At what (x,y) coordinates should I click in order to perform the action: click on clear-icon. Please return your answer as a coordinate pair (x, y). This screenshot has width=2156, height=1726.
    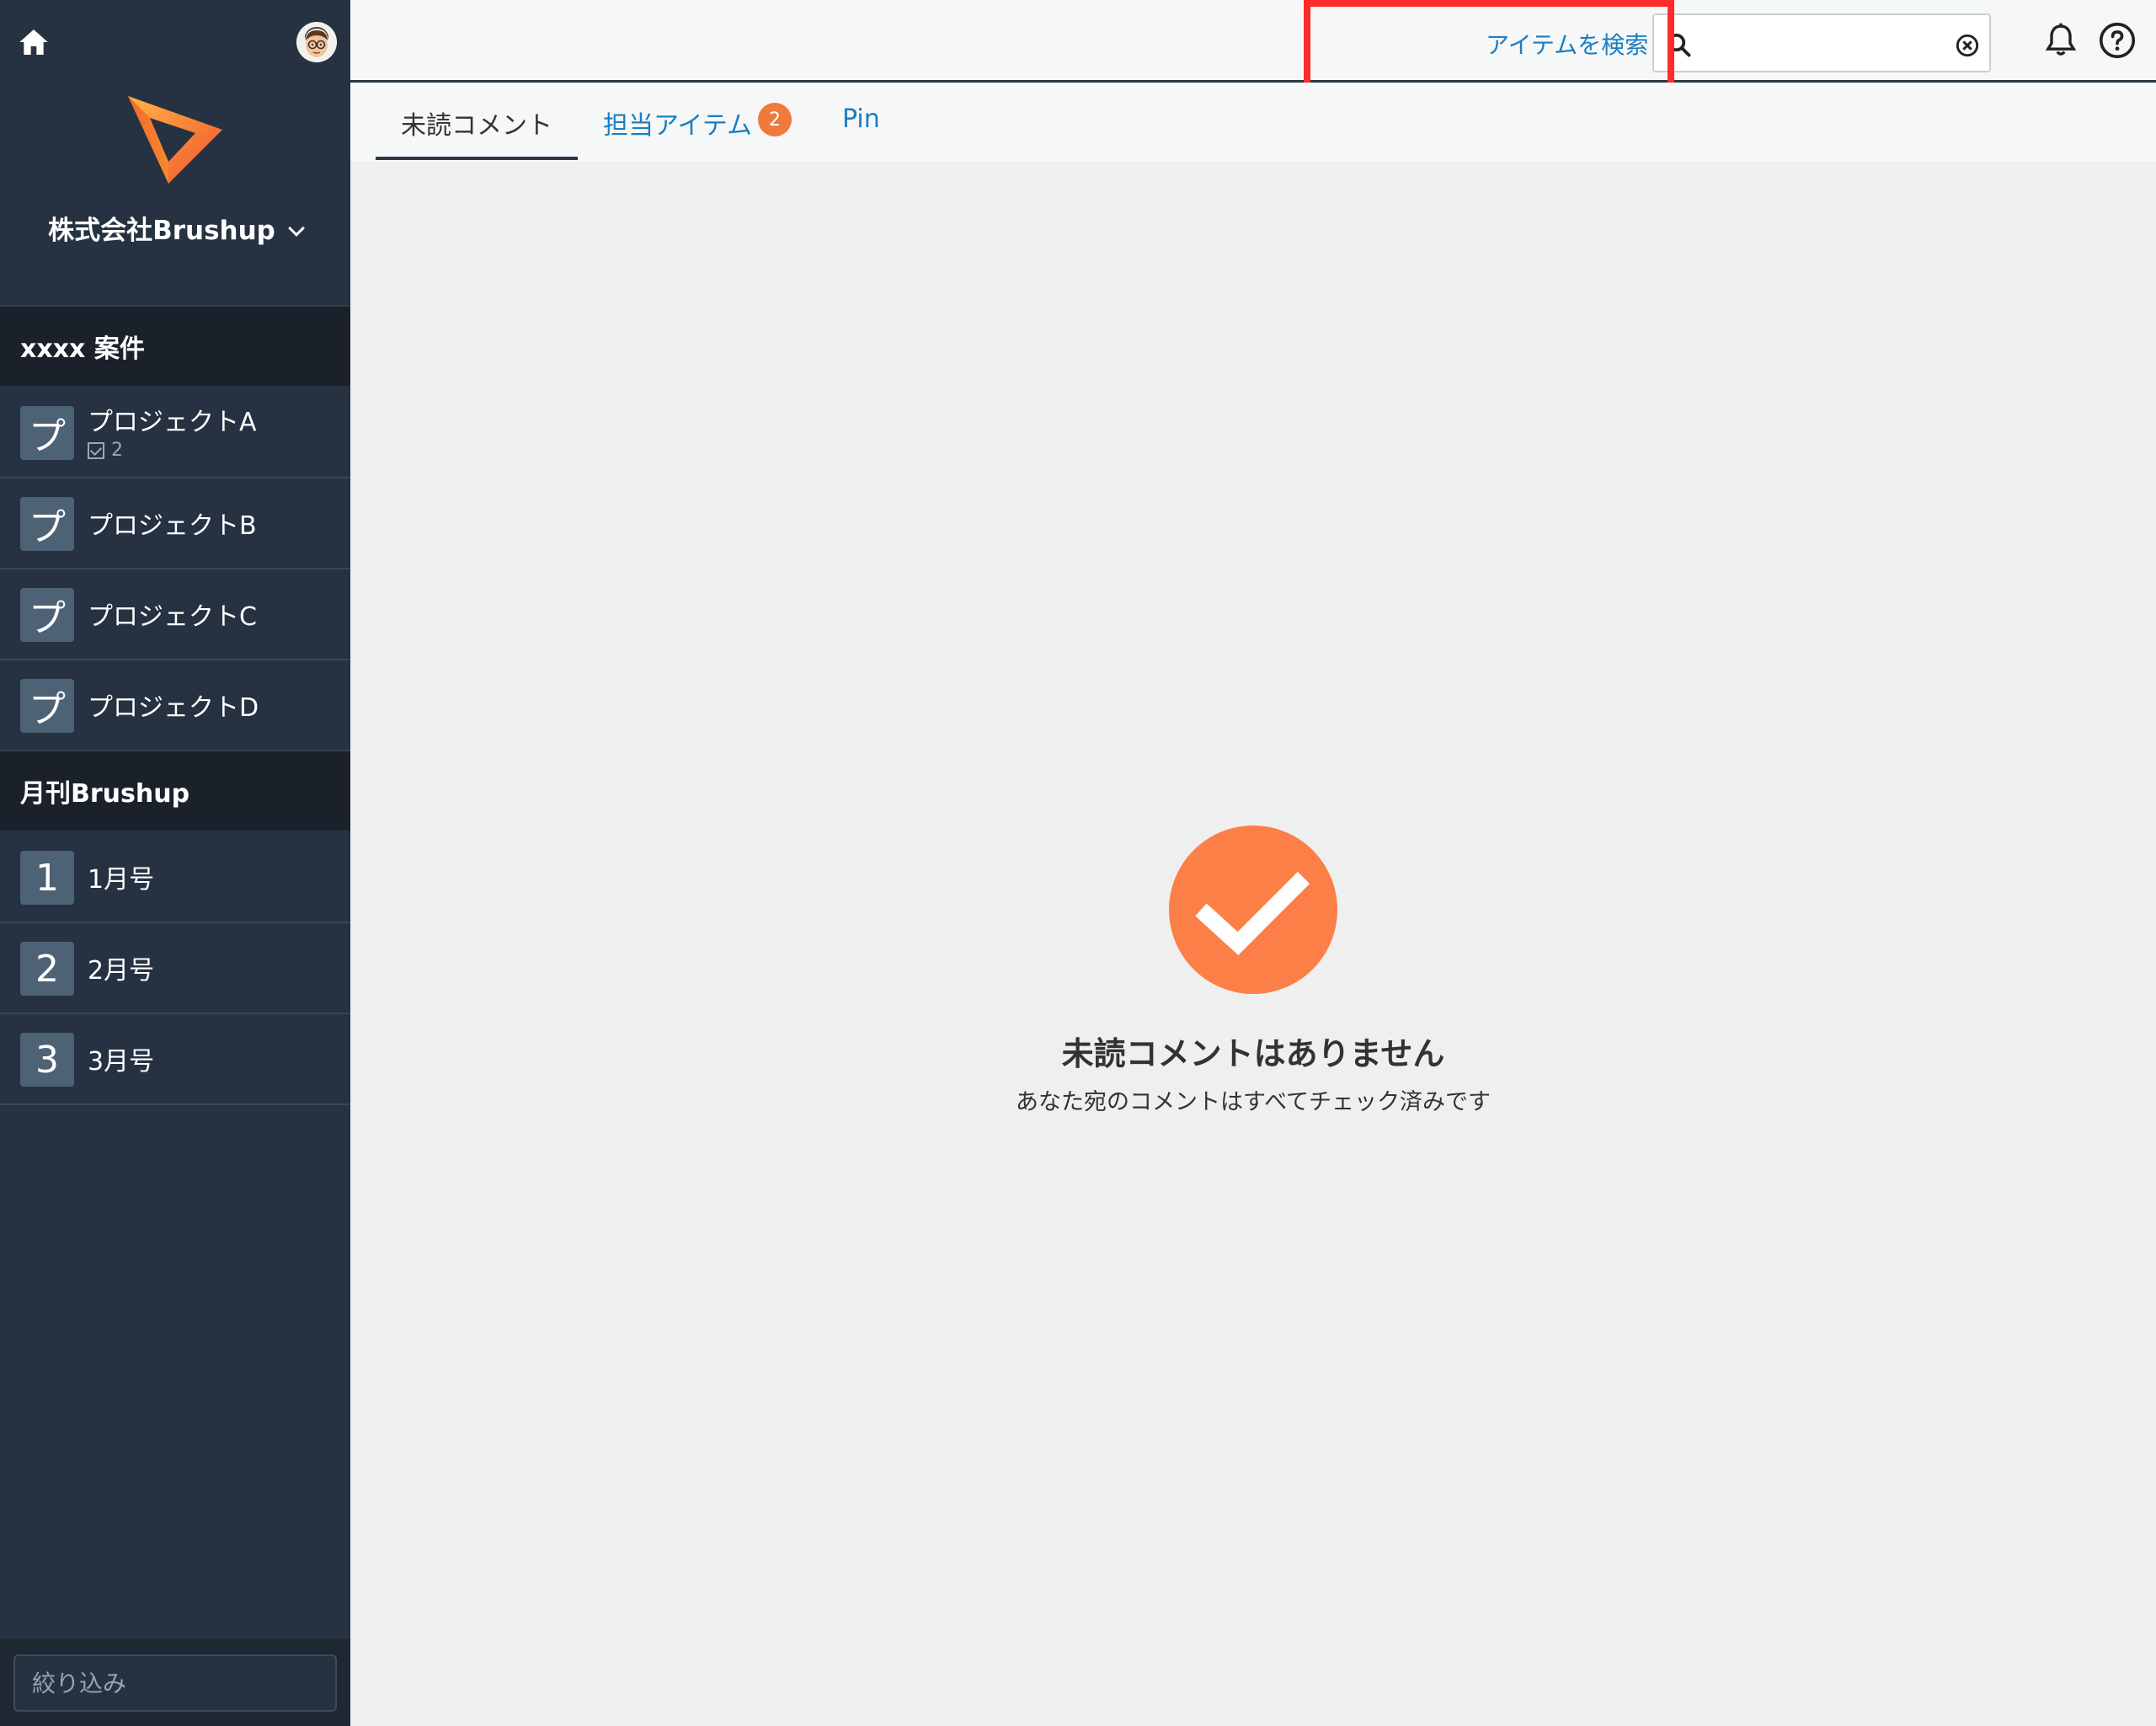
    Looking at the image, I should click on (1967, 45).